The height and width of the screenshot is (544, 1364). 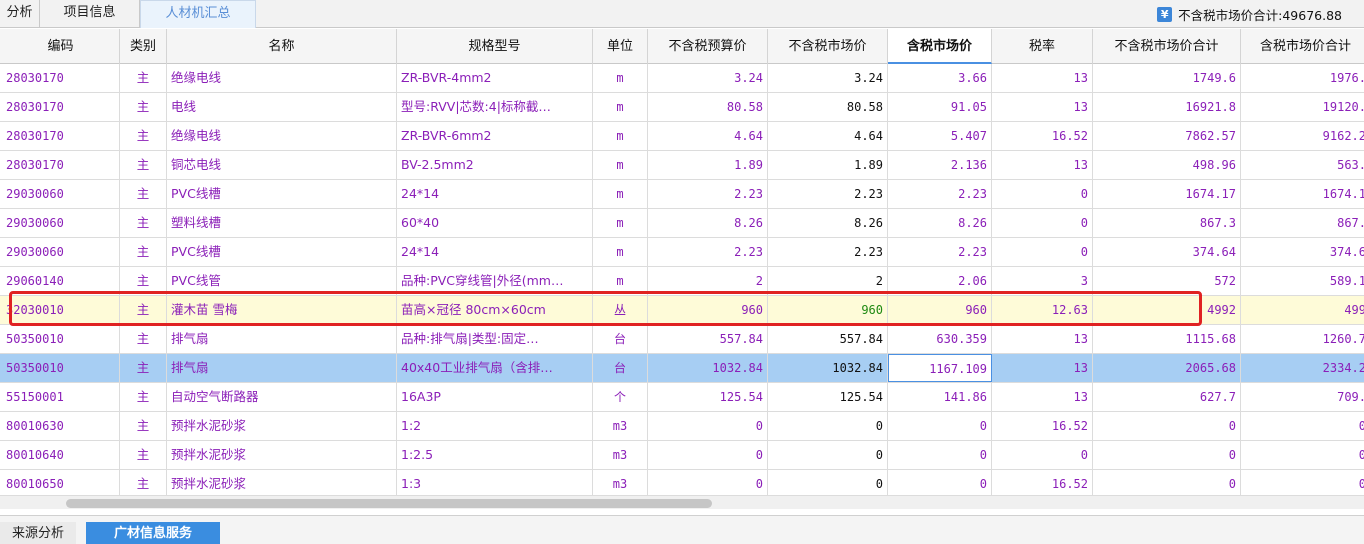 I want to click on market-total-cell: 1115.68, so click(x=1167, y=339).